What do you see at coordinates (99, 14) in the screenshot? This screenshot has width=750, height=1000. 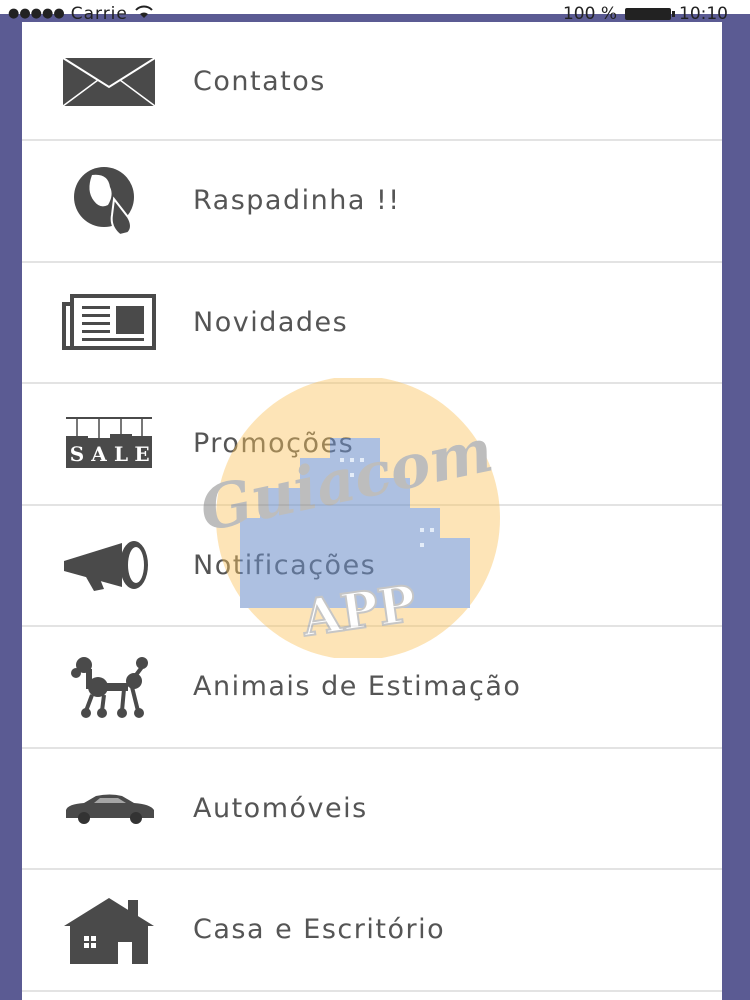 I see `carrier-name: Carrie` at bounding box center [99, 14].